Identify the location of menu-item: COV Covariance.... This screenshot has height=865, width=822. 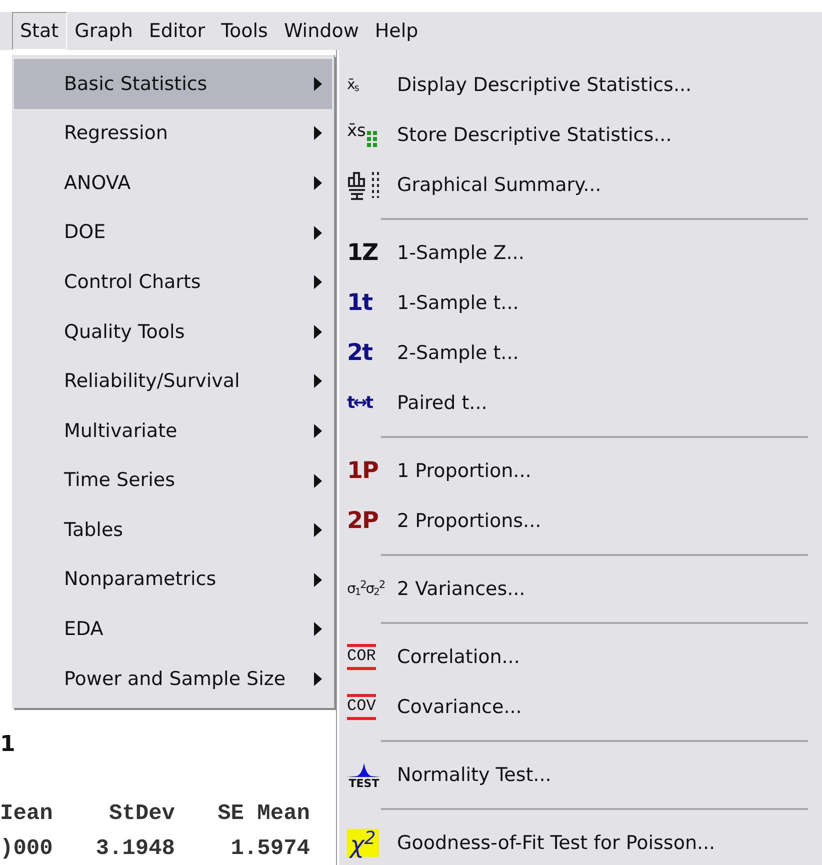
(580, 707).